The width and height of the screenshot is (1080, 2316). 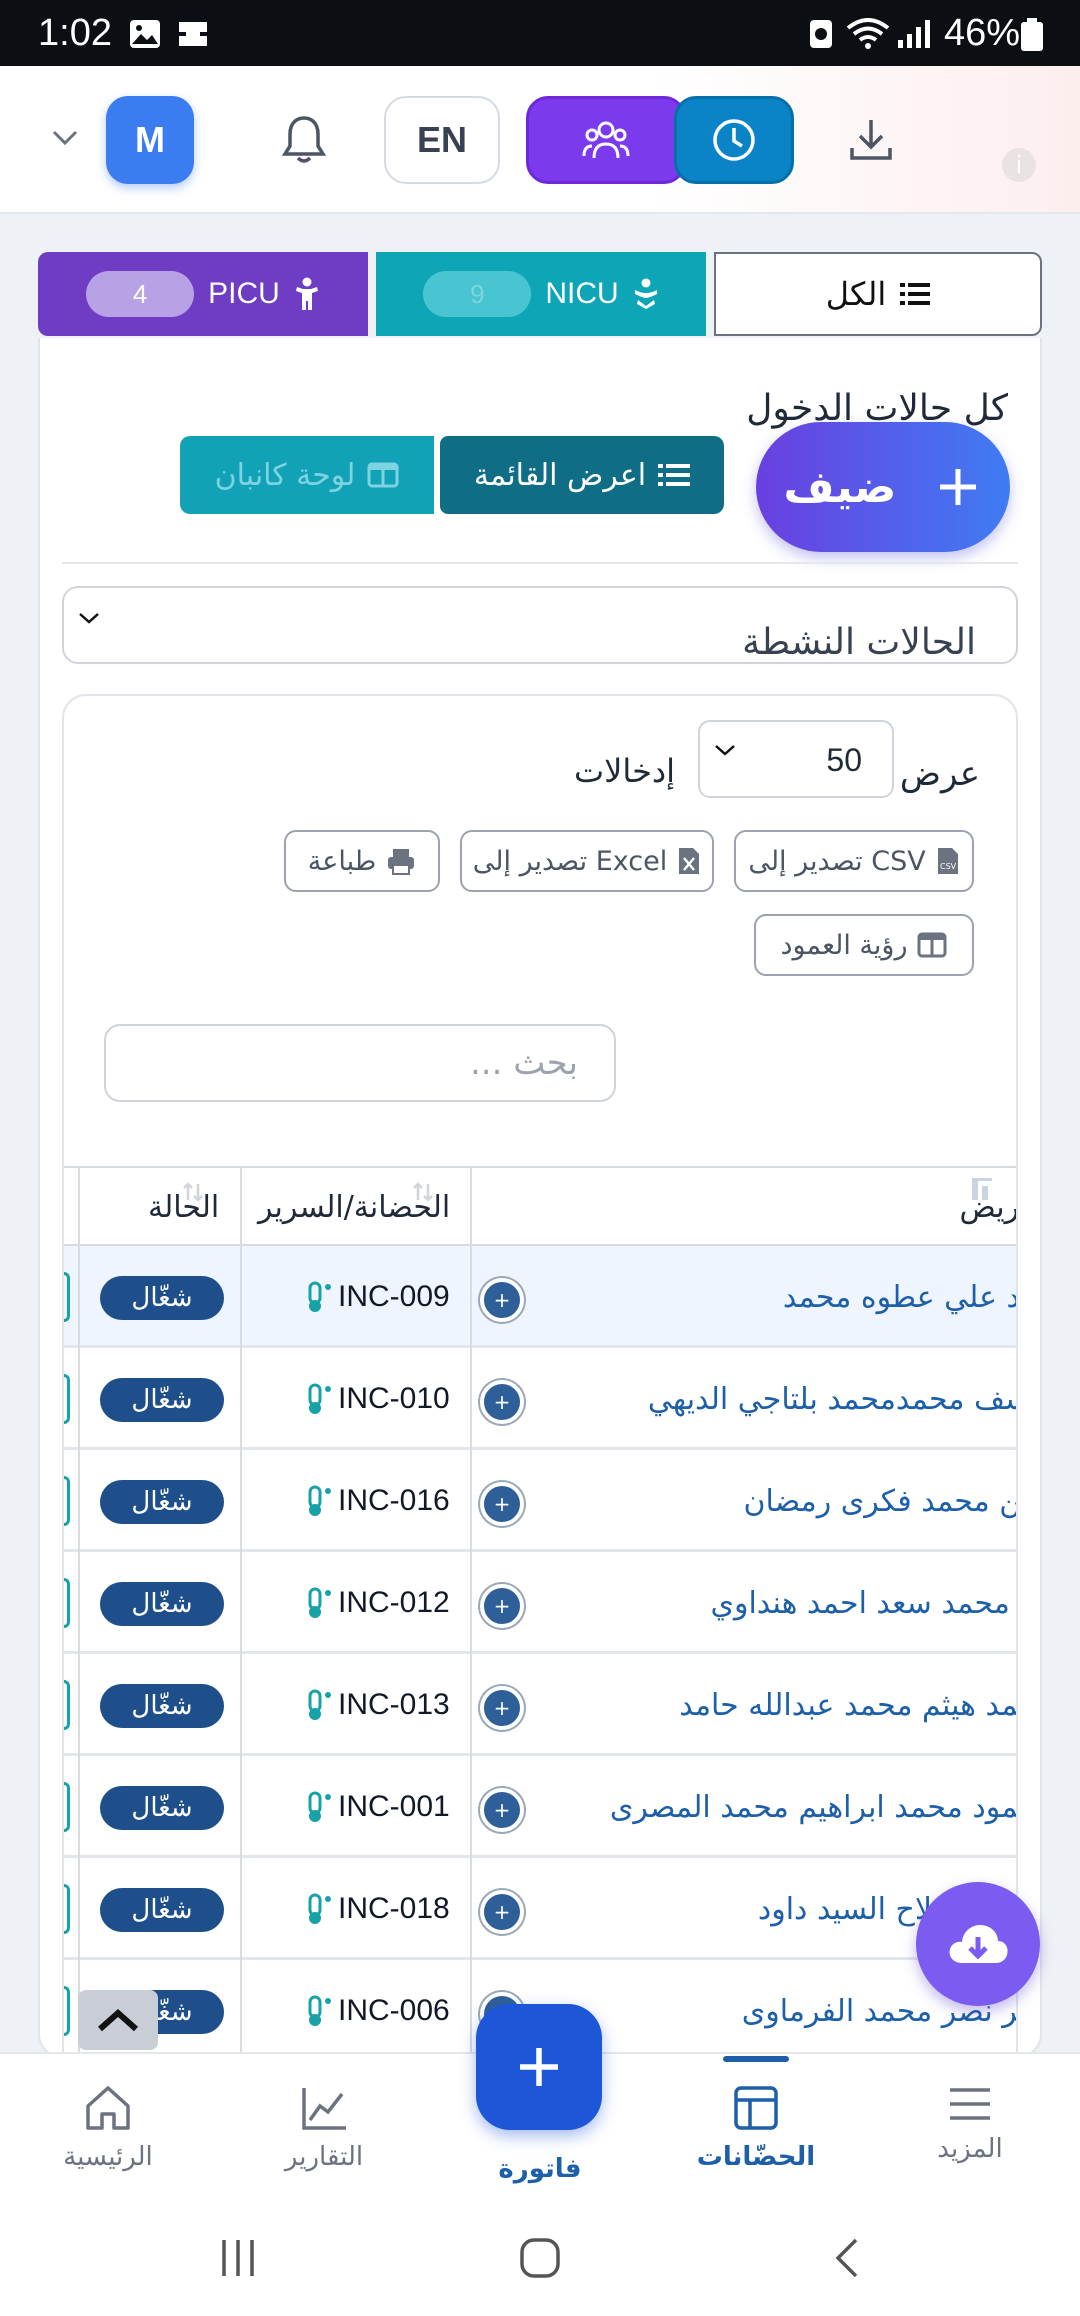 I want to click on export-csv-label: تصدير إلى CSV, so click(x=837, y=861).